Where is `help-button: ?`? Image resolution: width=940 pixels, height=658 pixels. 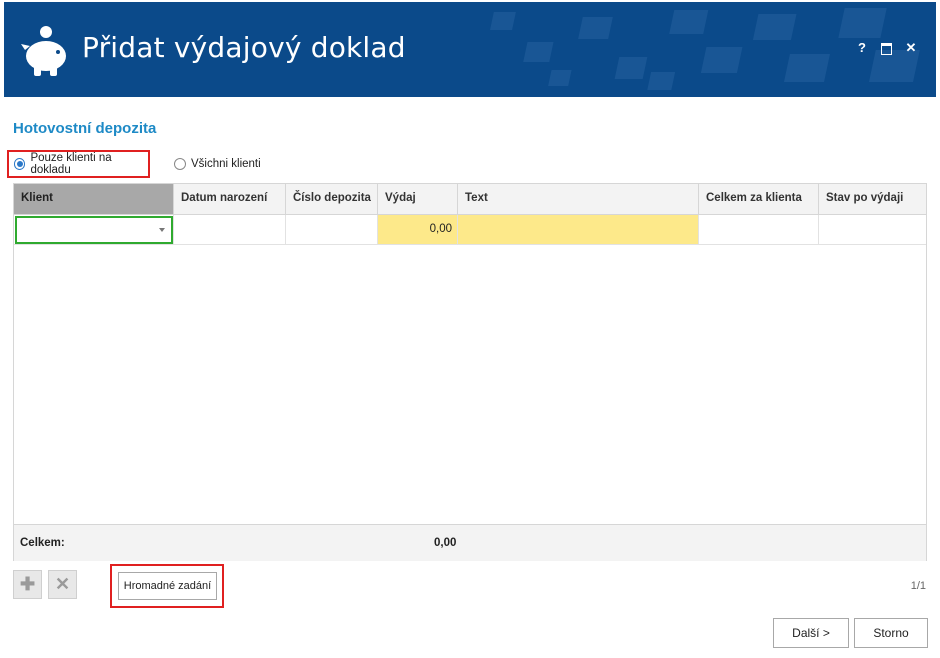
help-button: ? is located at coordinates (862, 48).